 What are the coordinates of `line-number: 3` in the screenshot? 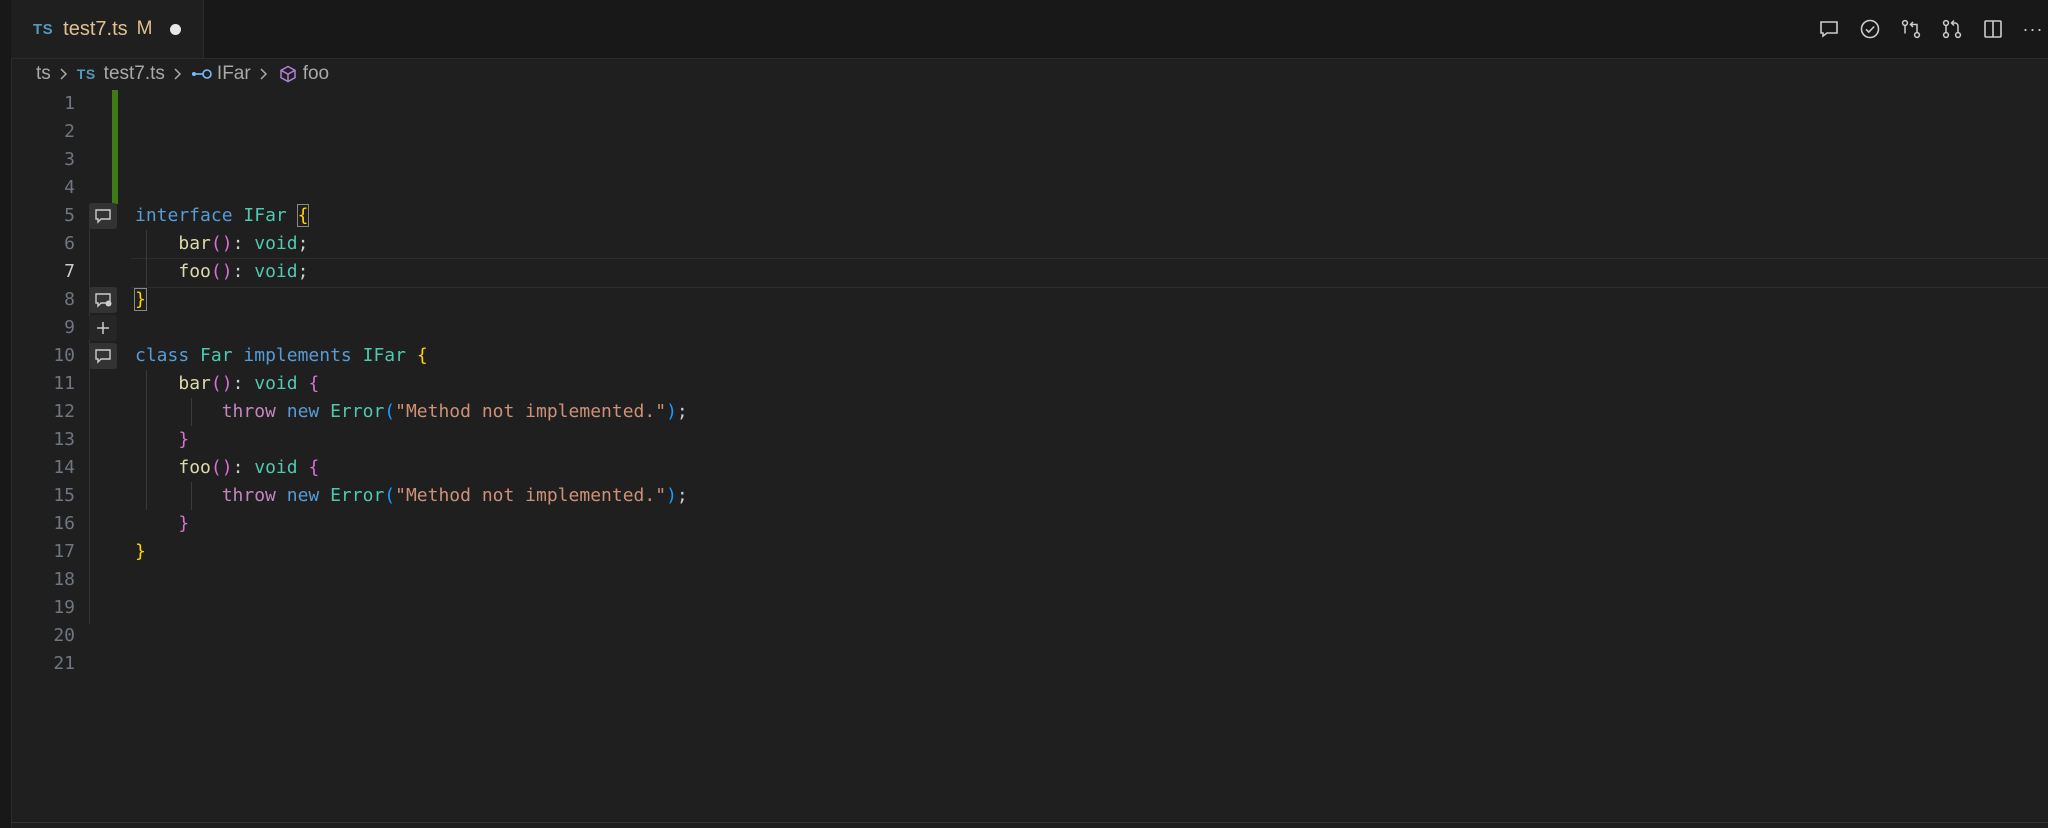 It's located at (69, 159).